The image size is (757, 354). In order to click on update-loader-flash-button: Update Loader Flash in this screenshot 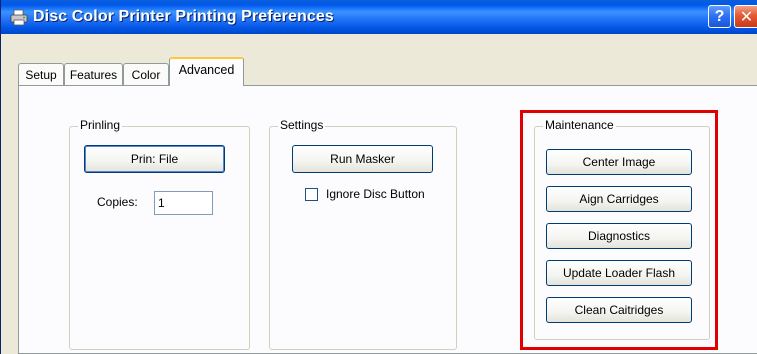, I will do `click(619, 273)`.